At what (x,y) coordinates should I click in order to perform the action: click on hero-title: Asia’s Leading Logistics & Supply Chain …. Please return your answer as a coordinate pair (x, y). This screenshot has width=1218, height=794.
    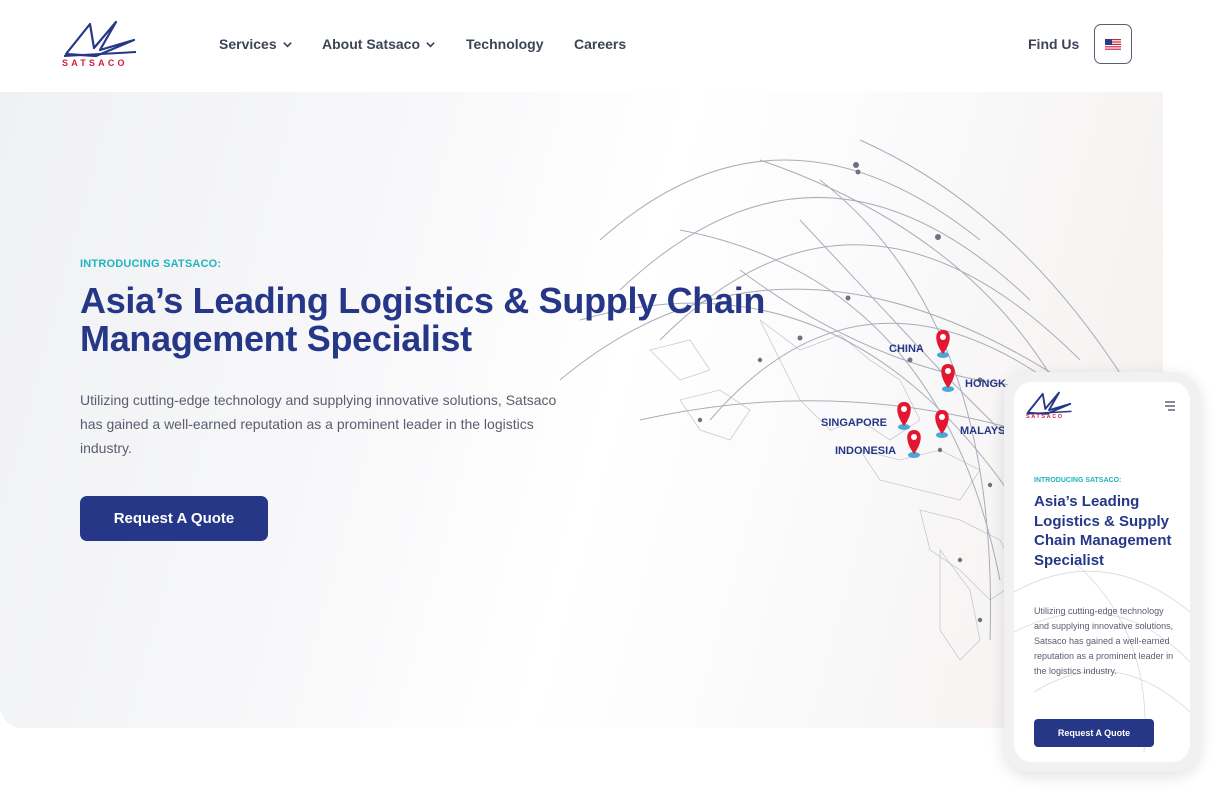
    Looking at the image, I should click on (423, 319).